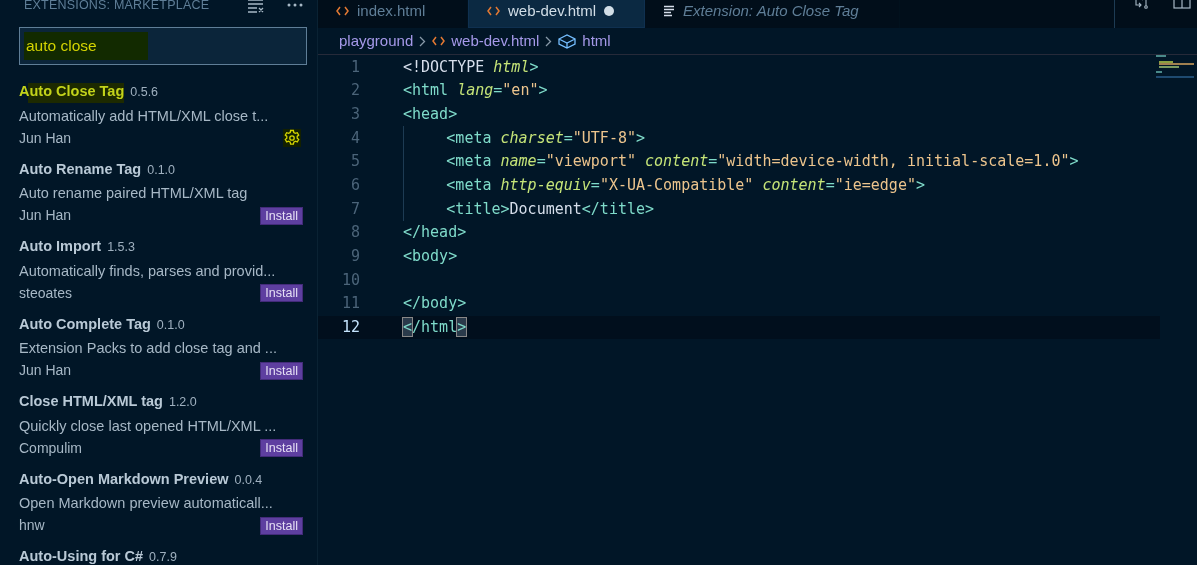  I want to click on document-icon, so click(669, 11).